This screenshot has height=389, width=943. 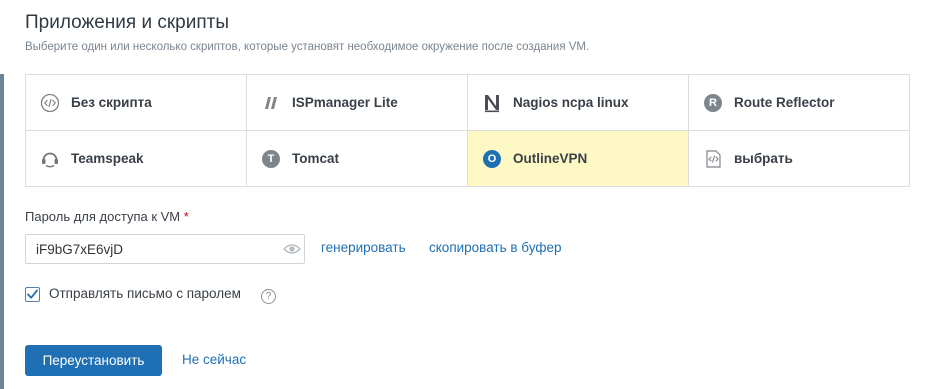 What do you see at coordinates (784, 102) in the screenshot?
I see `script-option-label: Route Reflector` at bounding box center [784, 102].